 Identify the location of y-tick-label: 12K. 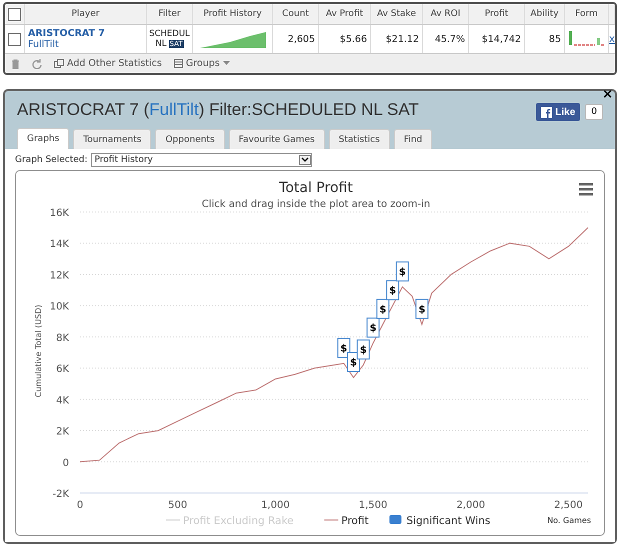
(59, 276).